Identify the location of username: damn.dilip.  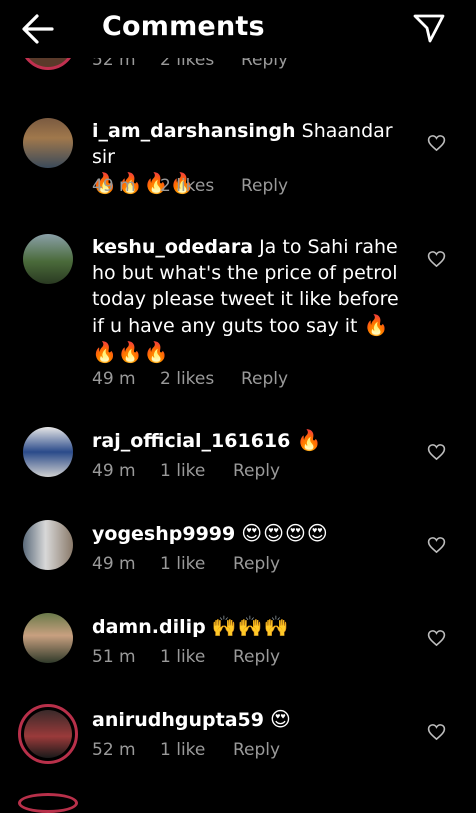
(149, 627).